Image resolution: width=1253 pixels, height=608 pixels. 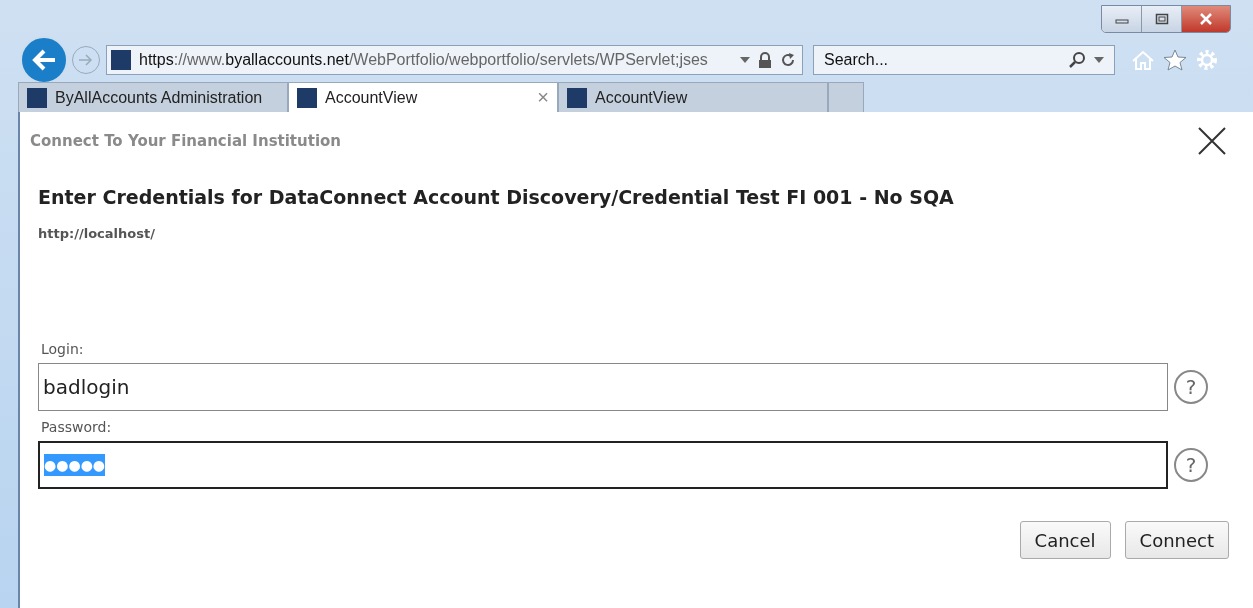 What do you see at coordinates (199, 59) in the screenshot?
I see `url-text: ://www.` at bounding box center [199, 59].